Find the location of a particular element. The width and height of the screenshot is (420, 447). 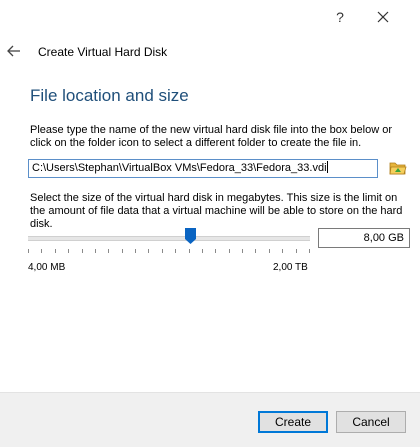

close-icon is located at coordinates (383, 17).